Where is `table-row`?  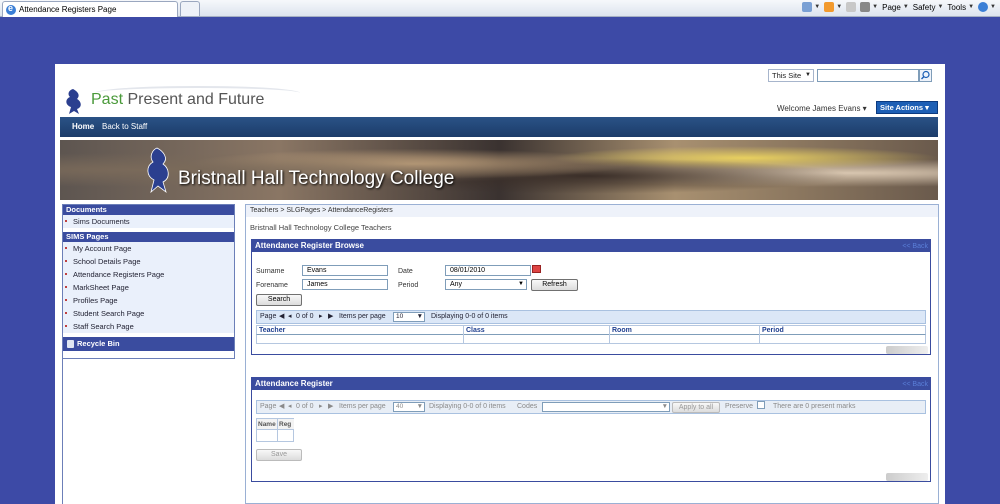
table-row is located at coordinates (591, 339).